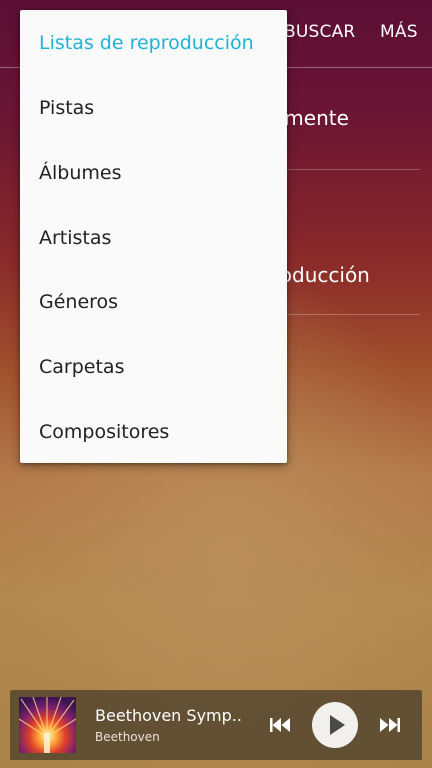 The width and height of the screenshot is (432, 768). I want to click on mini-player: Beethoven Symp.. Beethoven, so click(216, 725).